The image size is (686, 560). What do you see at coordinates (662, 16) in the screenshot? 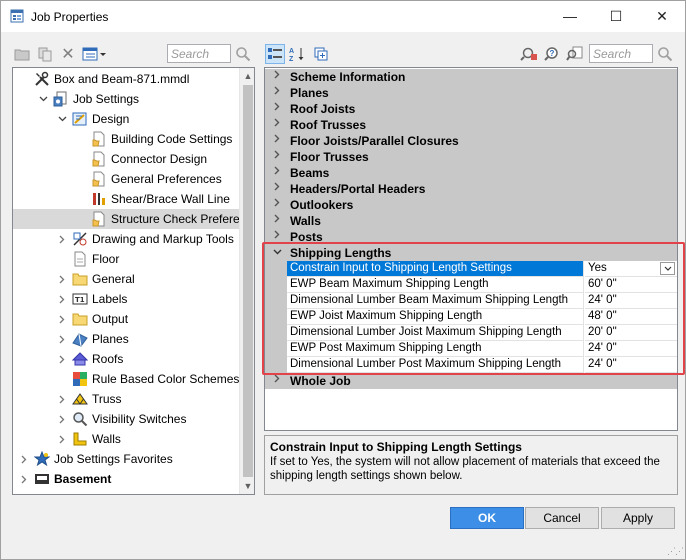
I see `close-button: ✕` at bounding box center [662, 16].